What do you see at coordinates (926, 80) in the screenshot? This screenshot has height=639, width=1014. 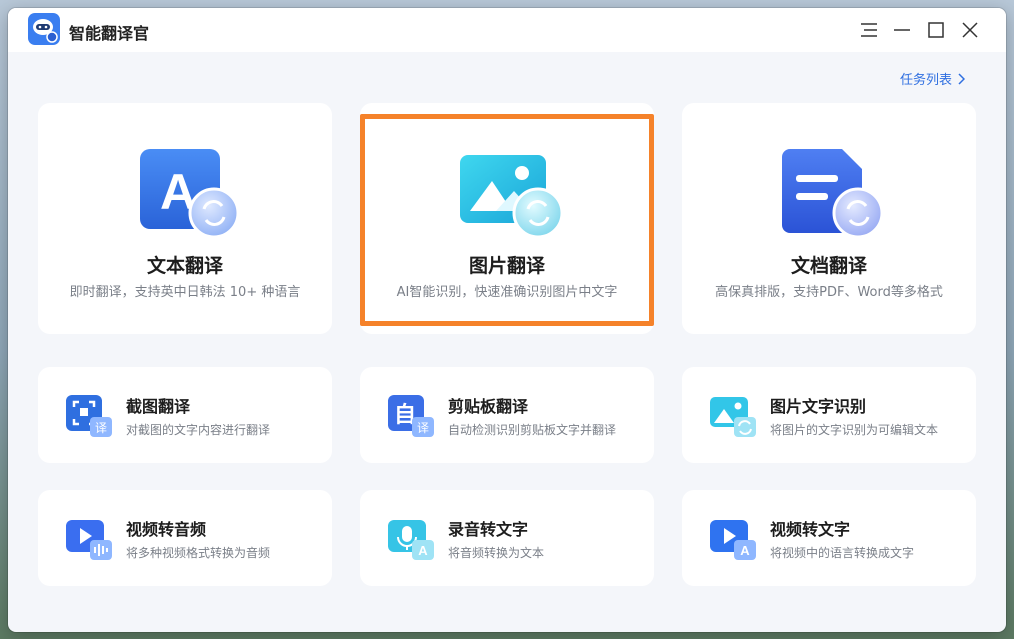 I see `task-list-label: 任务列表` at bounding box center [926, 80].